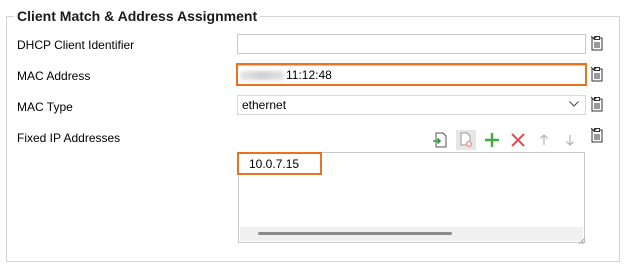 This screenshot has width=627, height=274. I want to click on delete-file-icon, so click(466, 140).